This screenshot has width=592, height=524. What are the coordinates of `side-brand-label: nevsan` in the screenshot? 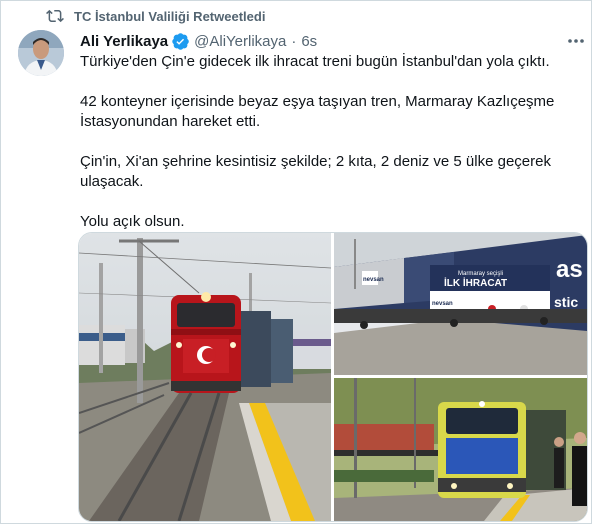 It's located at (373, 280).